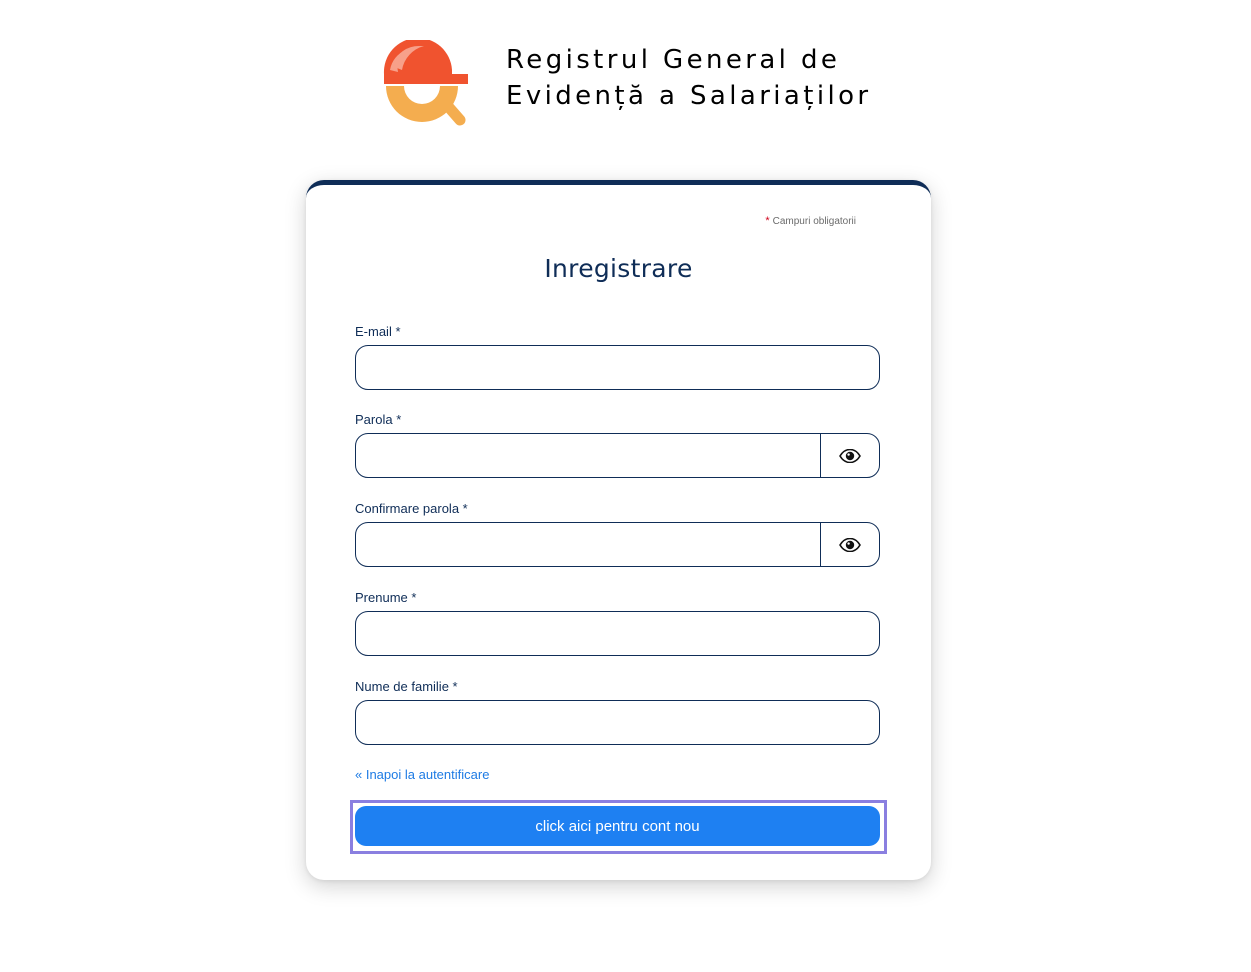 The width and height of the screenshot is (1251, 972). Describe the element at coordinates (689, 96) in the screenshot. I see `app-title-line2: Evidență a Salariaților` at that location.